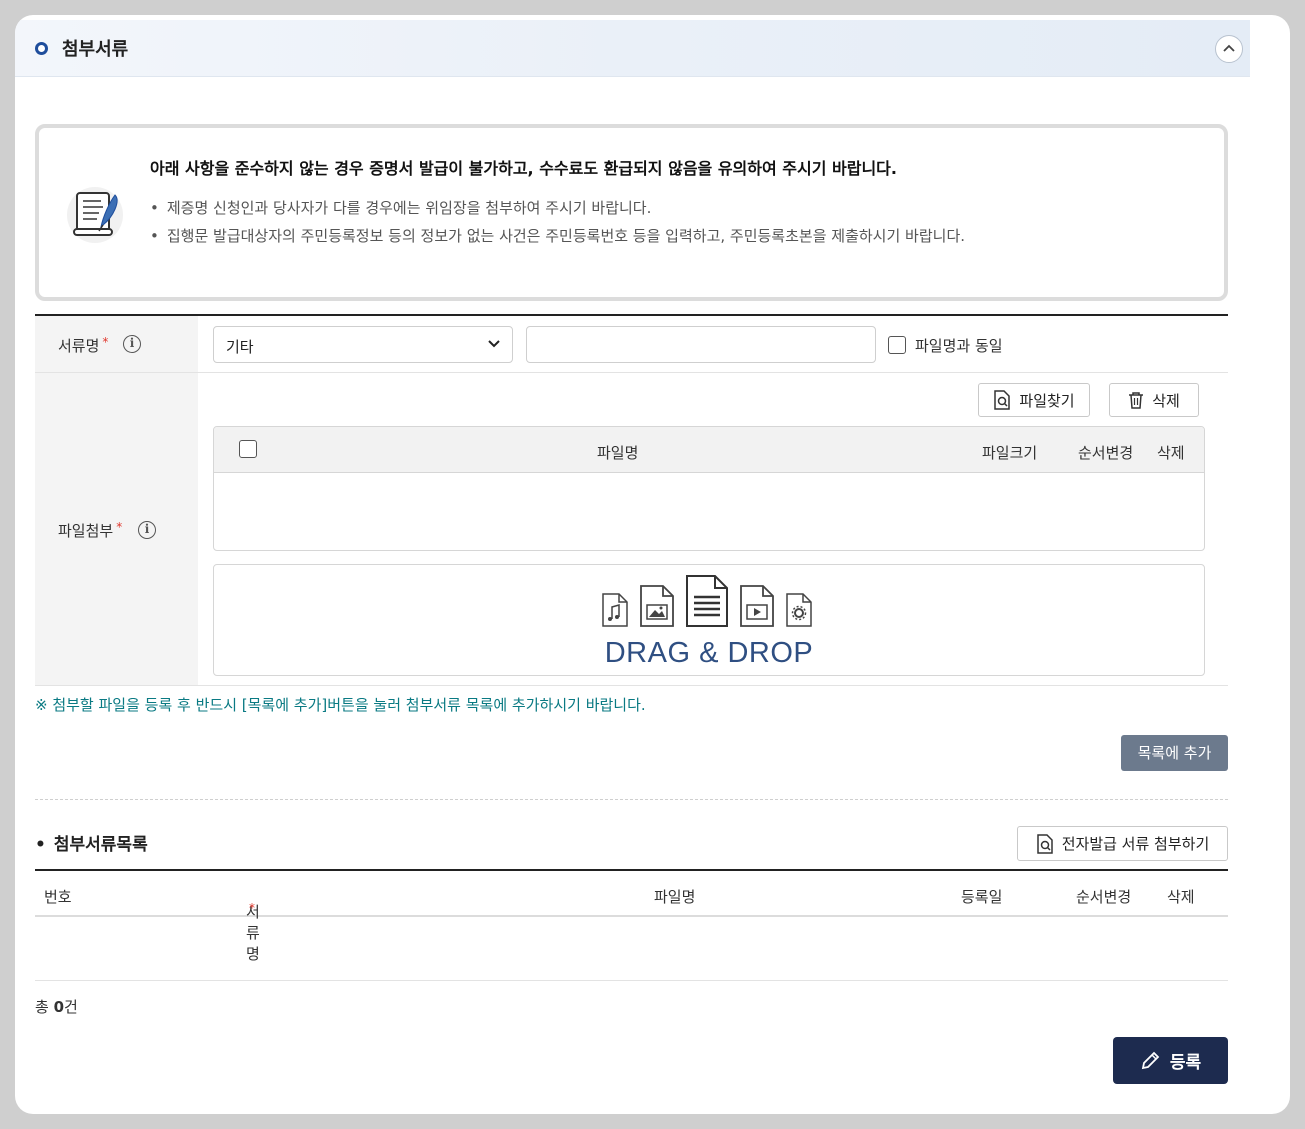 The height and width of the screenshot is (1129, 1305). I want to click on attachment-list-table: 번호 서류명 * 파일명 등록일 순서변경 삭제, so click(631, 925).